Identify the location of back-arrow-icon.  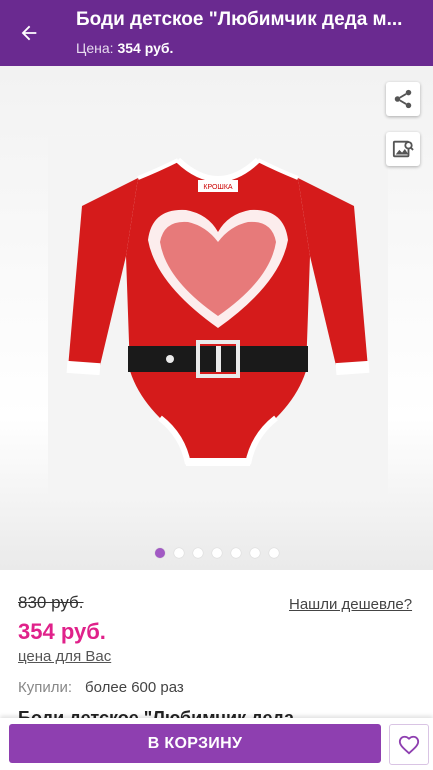
(29, 33).